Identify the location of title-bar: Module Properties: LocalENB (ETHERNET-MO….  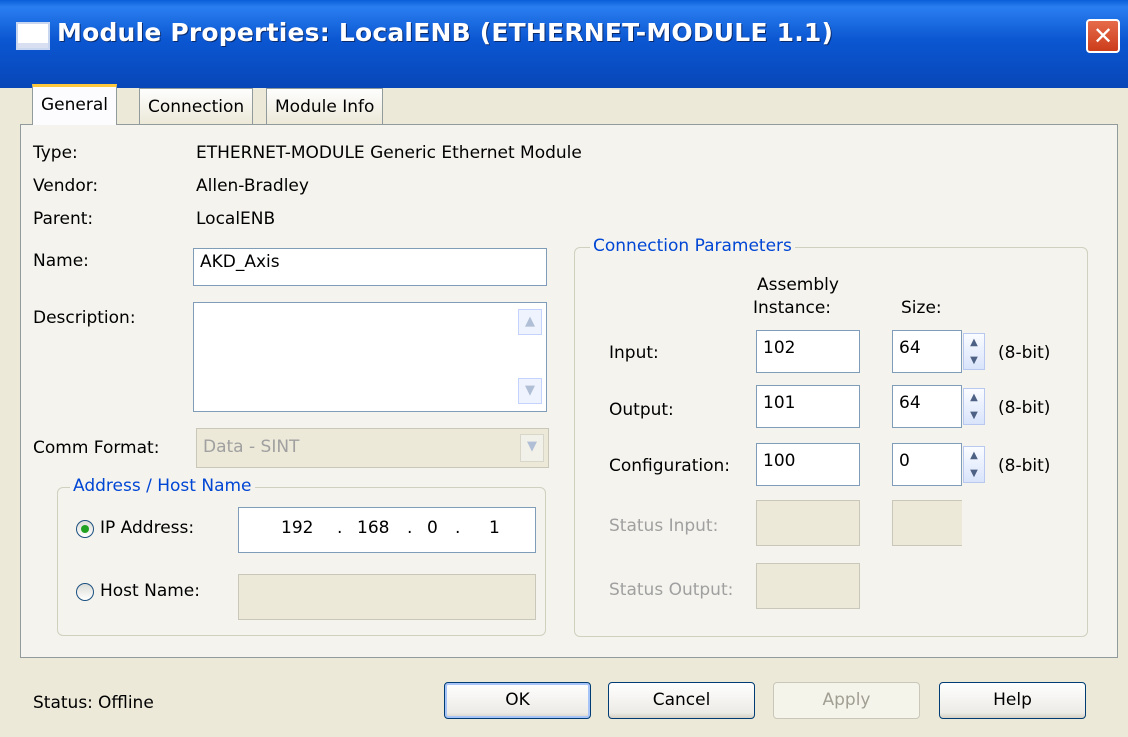
(564, 44).